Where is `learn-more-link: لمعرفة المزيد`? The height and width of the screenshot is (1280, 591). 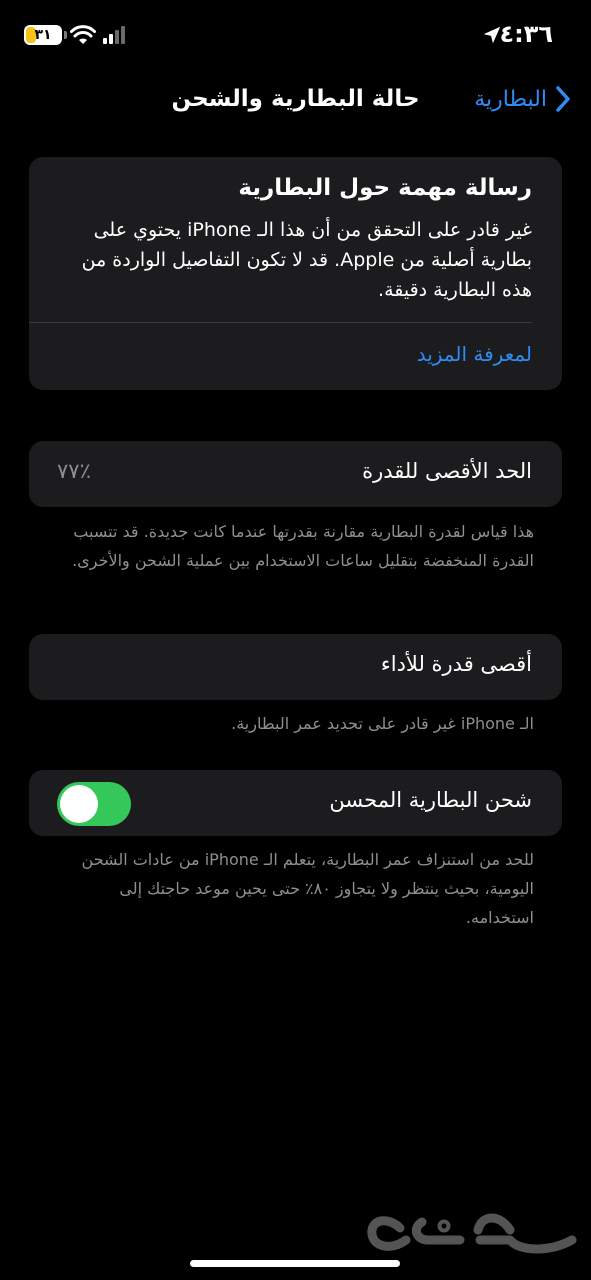 learn-more-link: لمعرفة المزيد is located at coordinates (474, 354).